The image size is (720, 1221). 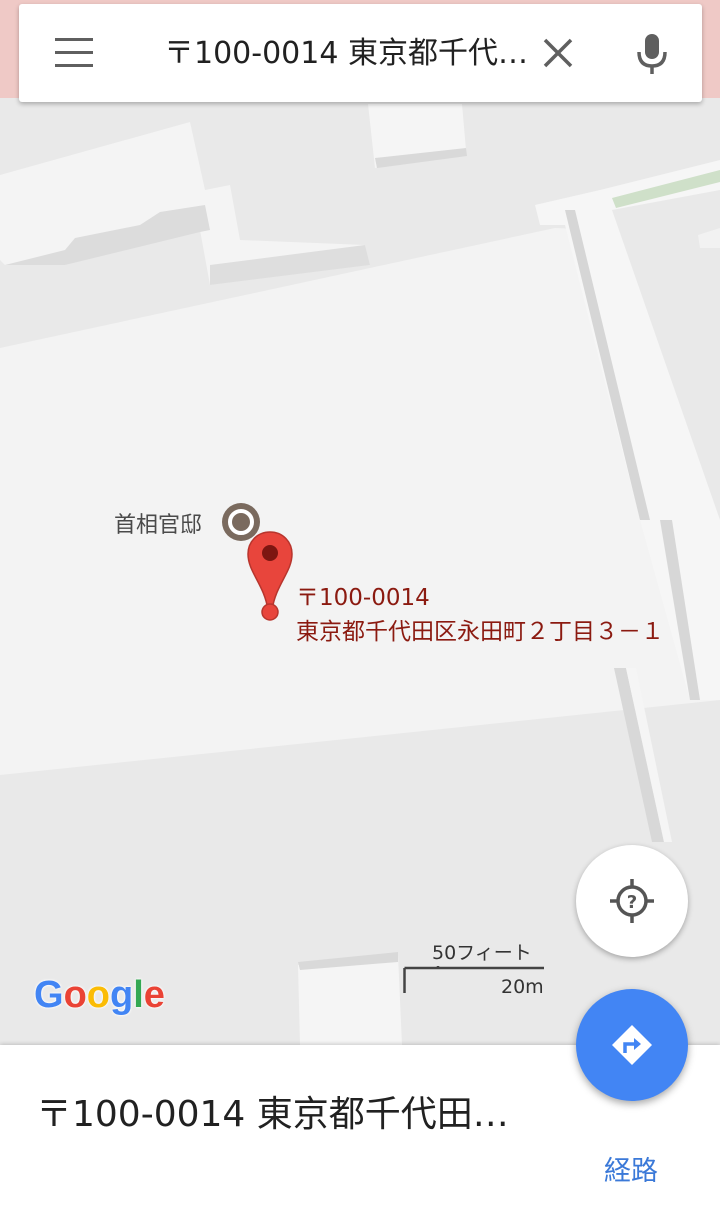 I want to click on locate-question-icon: ?, so click(x=632, y=901).